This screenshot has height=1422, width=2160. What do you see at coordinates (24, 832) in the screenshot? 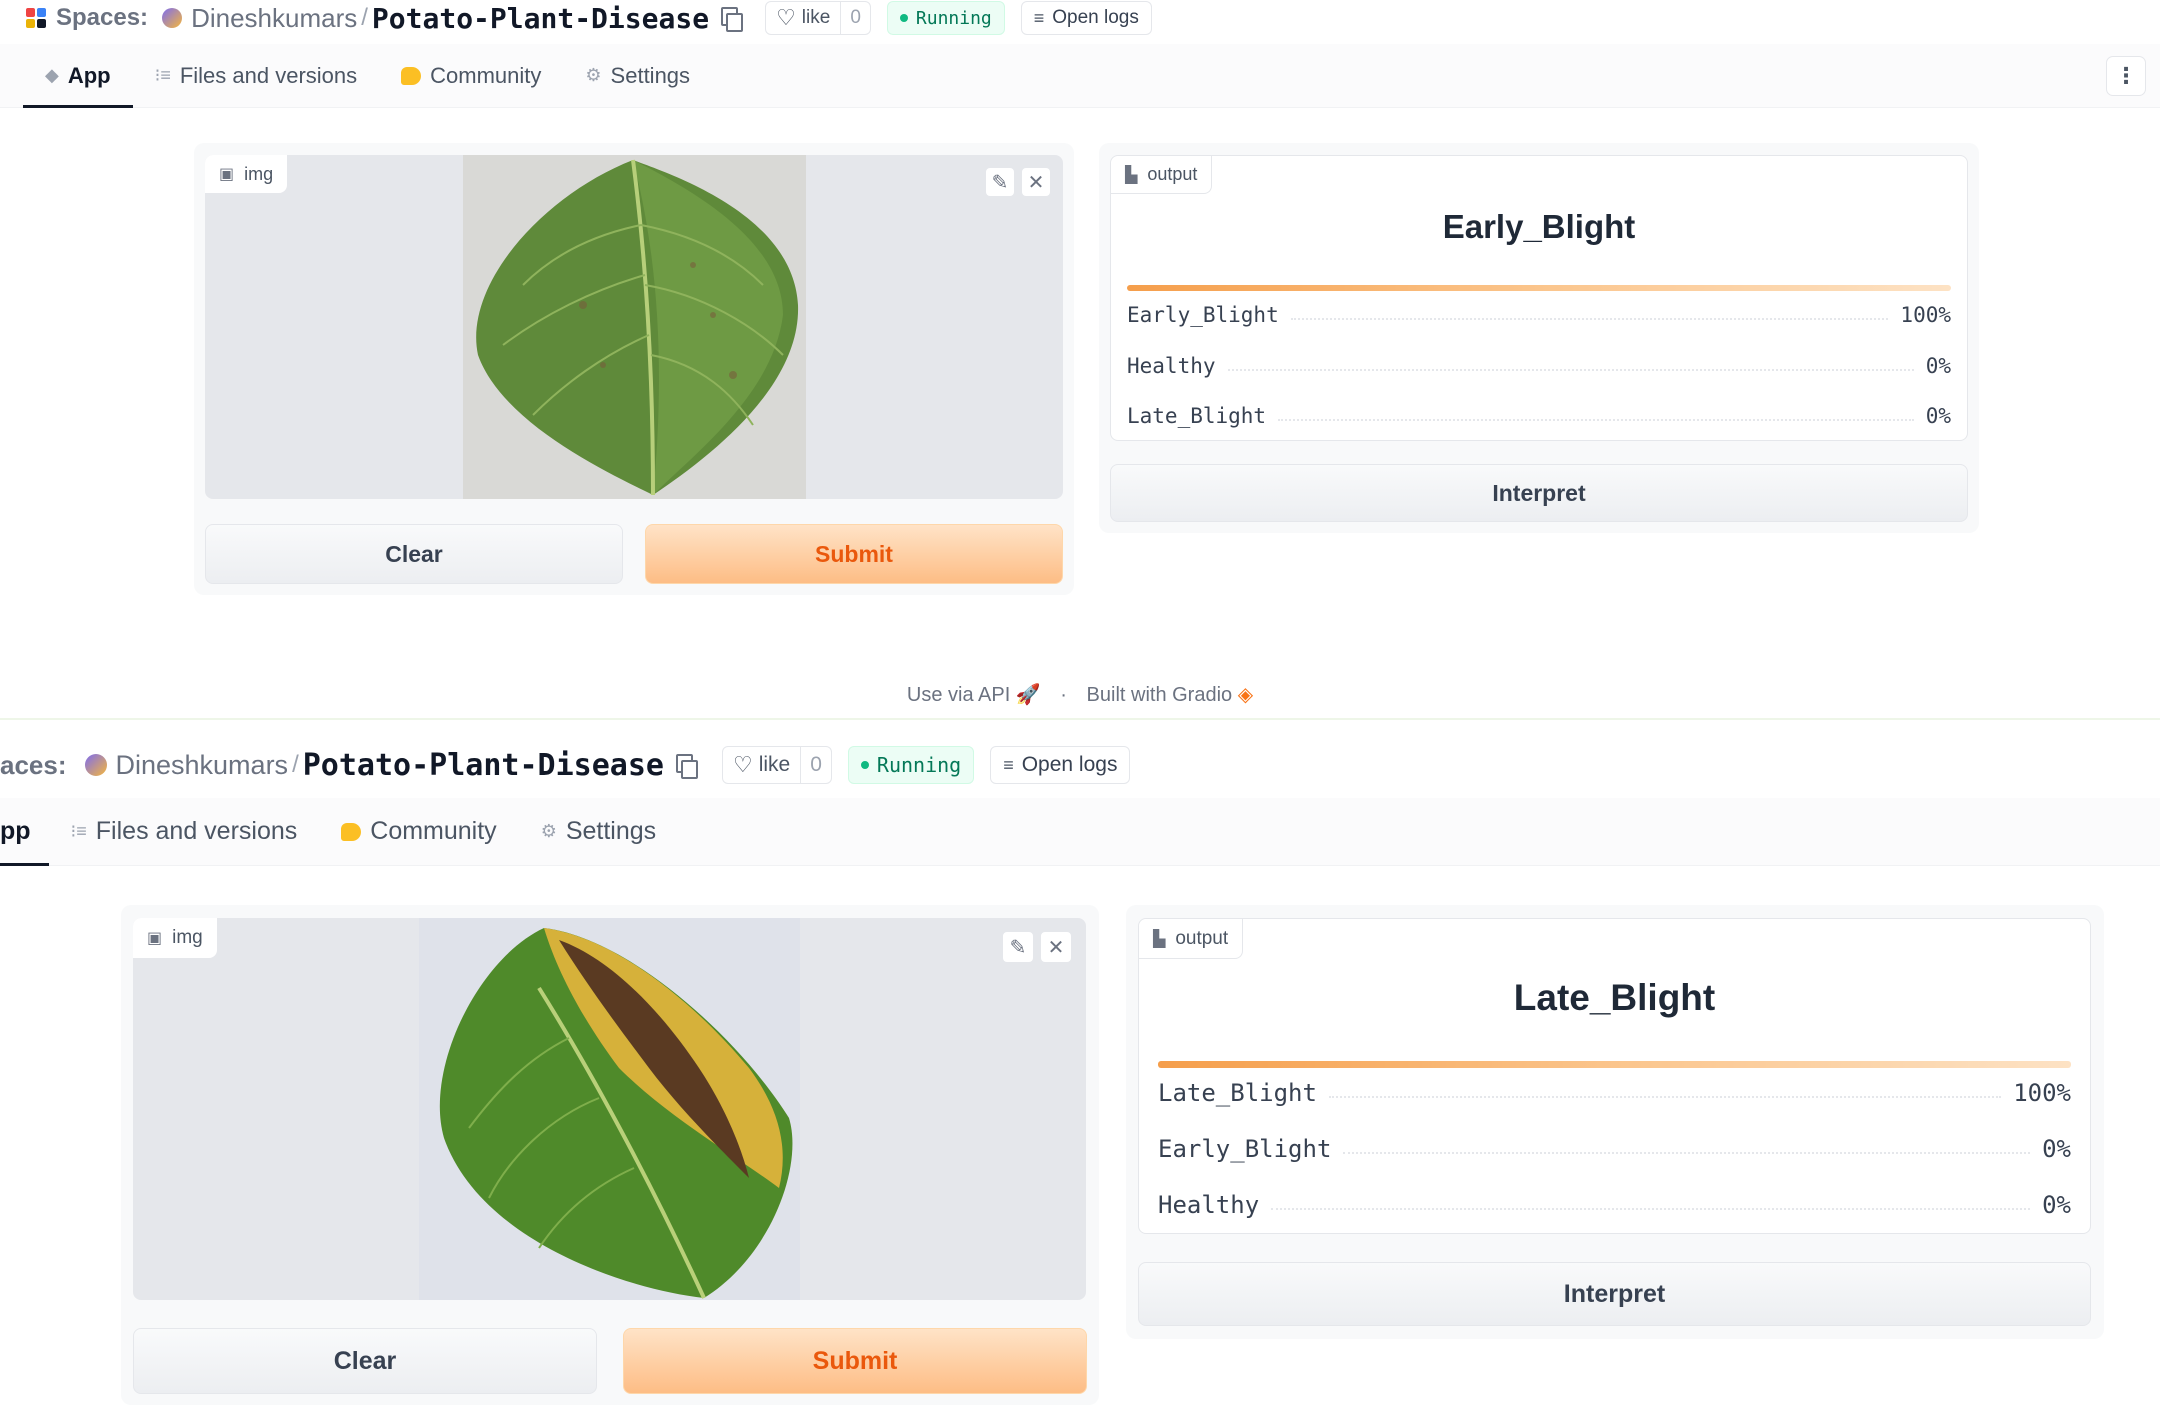
I see `tab-app: pp` at bounding box center [24, 832].